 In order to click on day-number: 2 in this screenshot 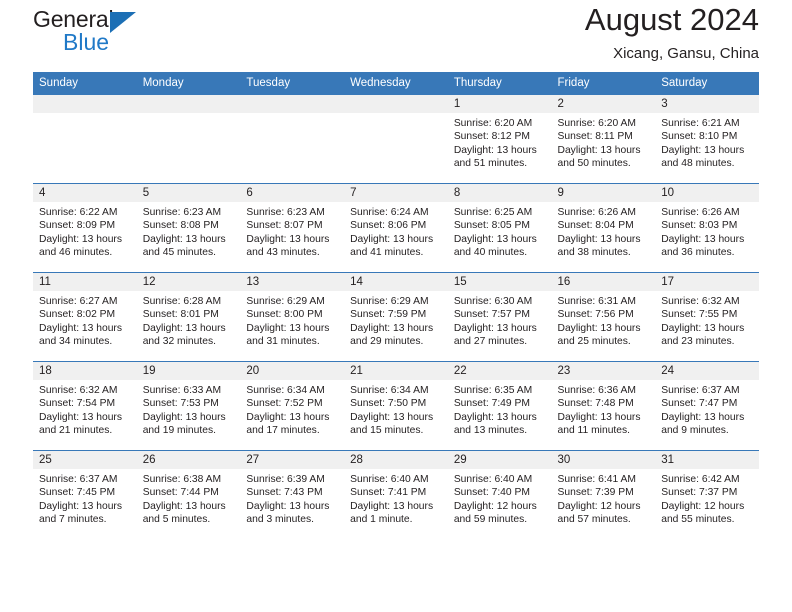, I will do `click(603, 104)`.